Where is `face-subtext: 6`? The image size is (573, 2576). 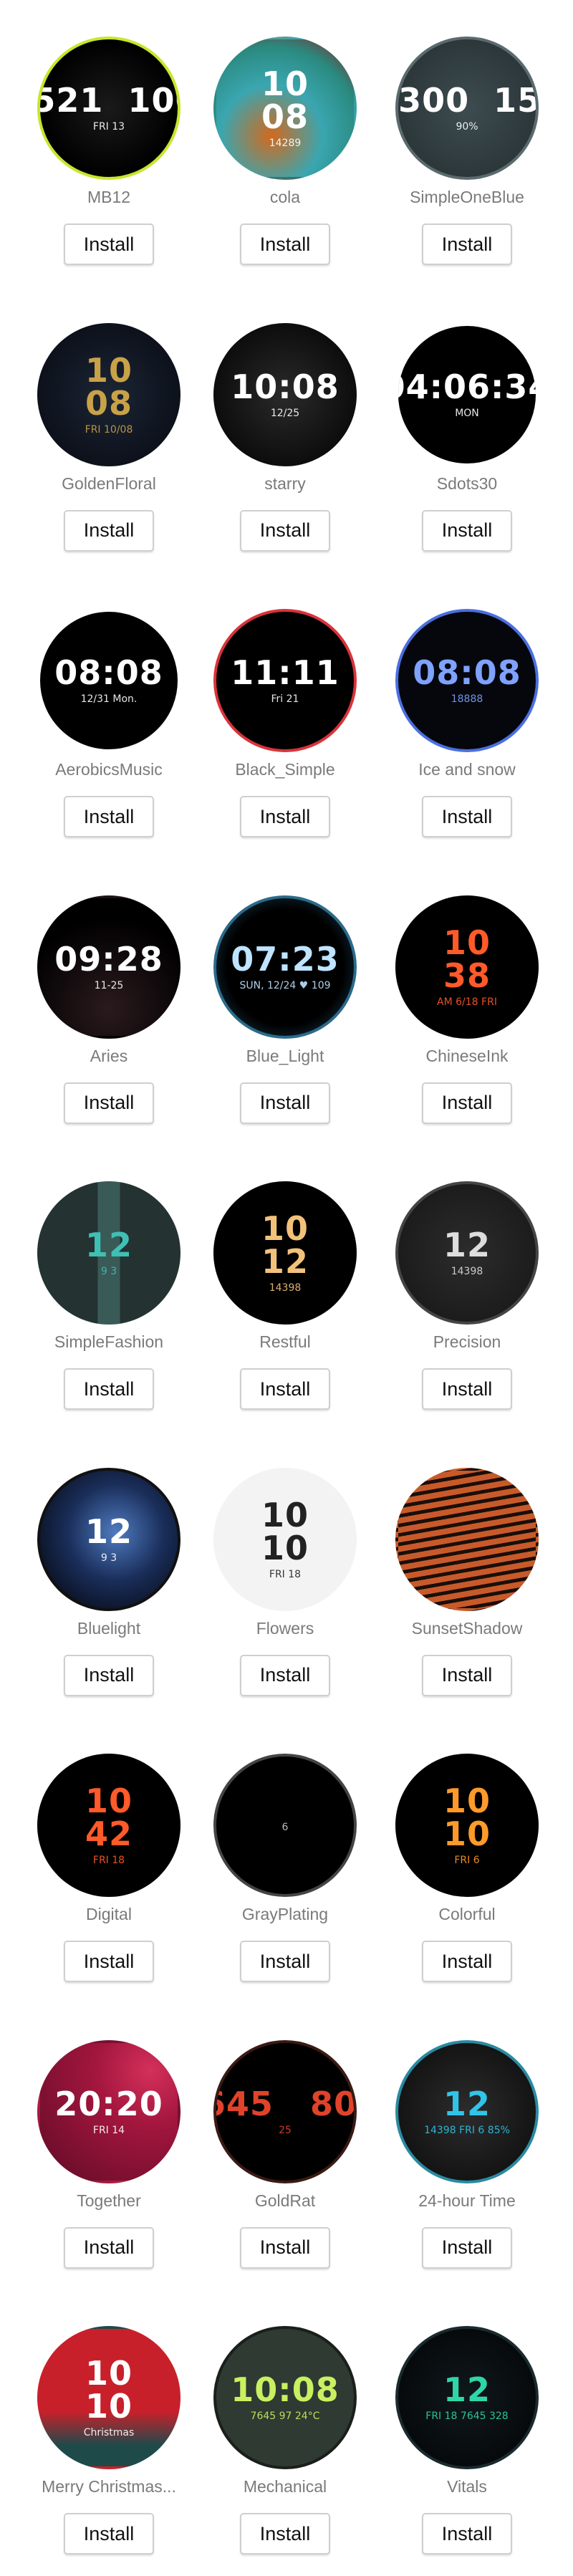 face-subtext: 6 is located at coordinates (285, 1828).